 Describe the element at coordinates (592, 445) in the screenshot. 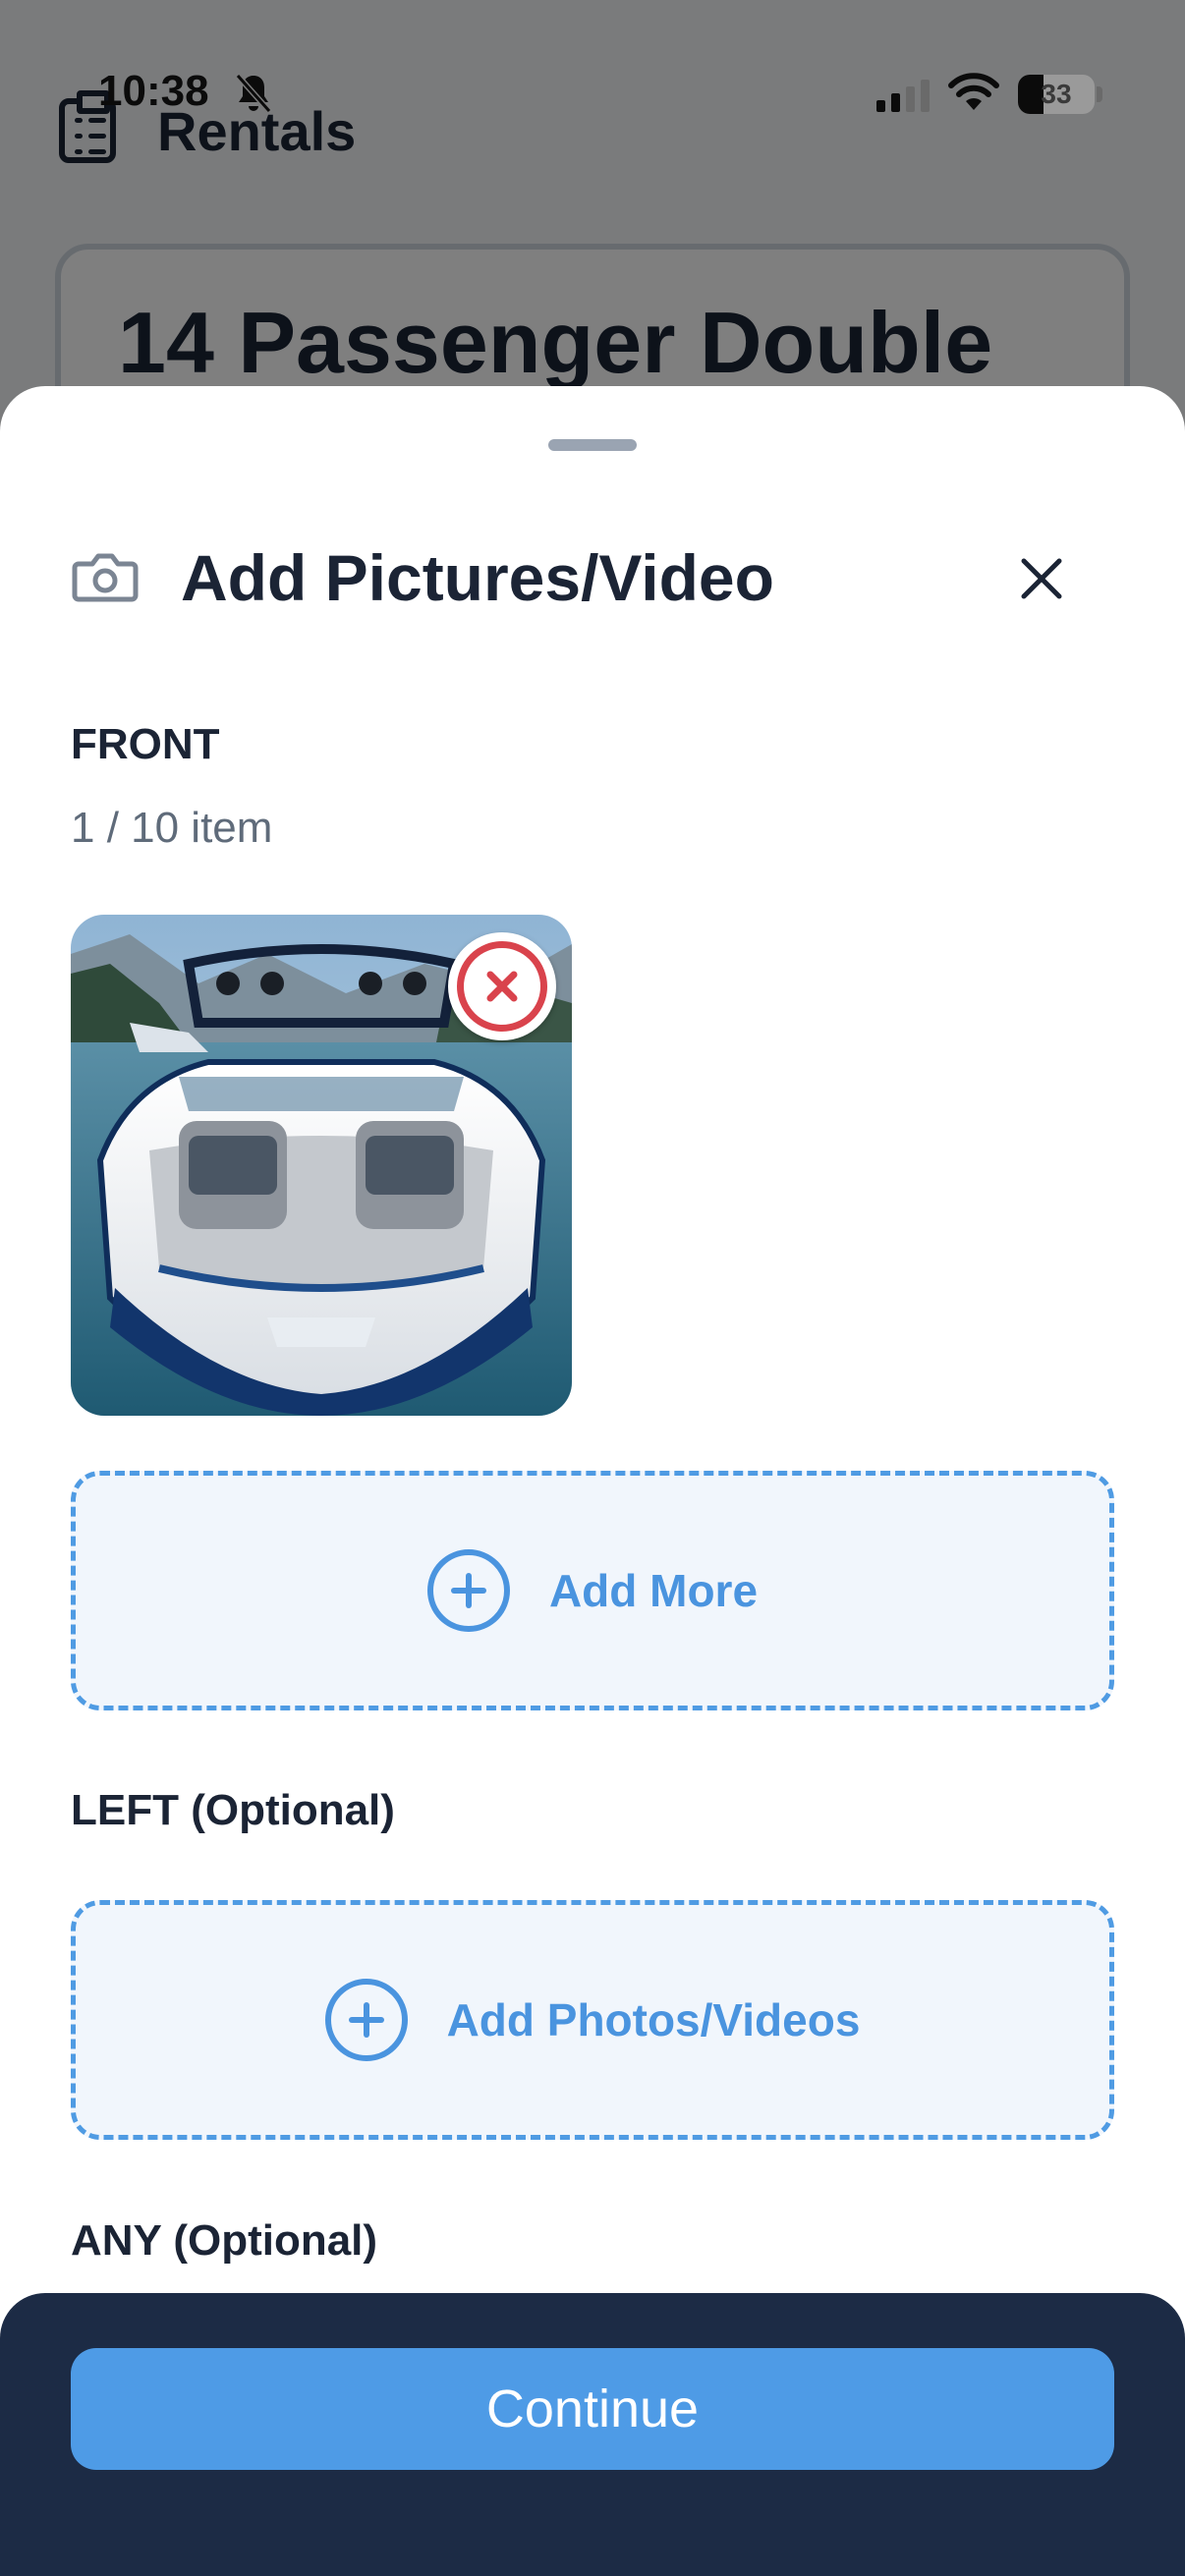

I see `sheet-grabber` at that location.